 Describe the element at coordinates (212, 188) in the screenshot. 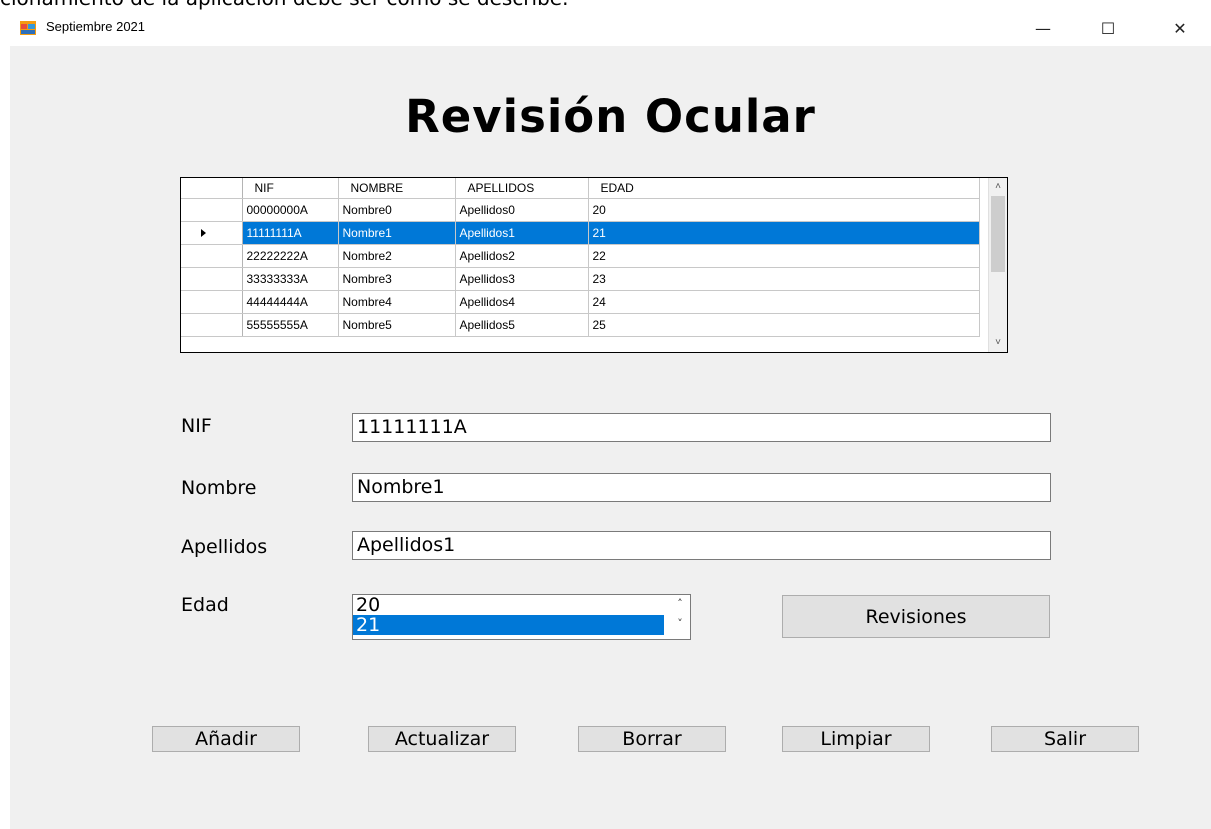

I see `grid-corner-cell` at that location.